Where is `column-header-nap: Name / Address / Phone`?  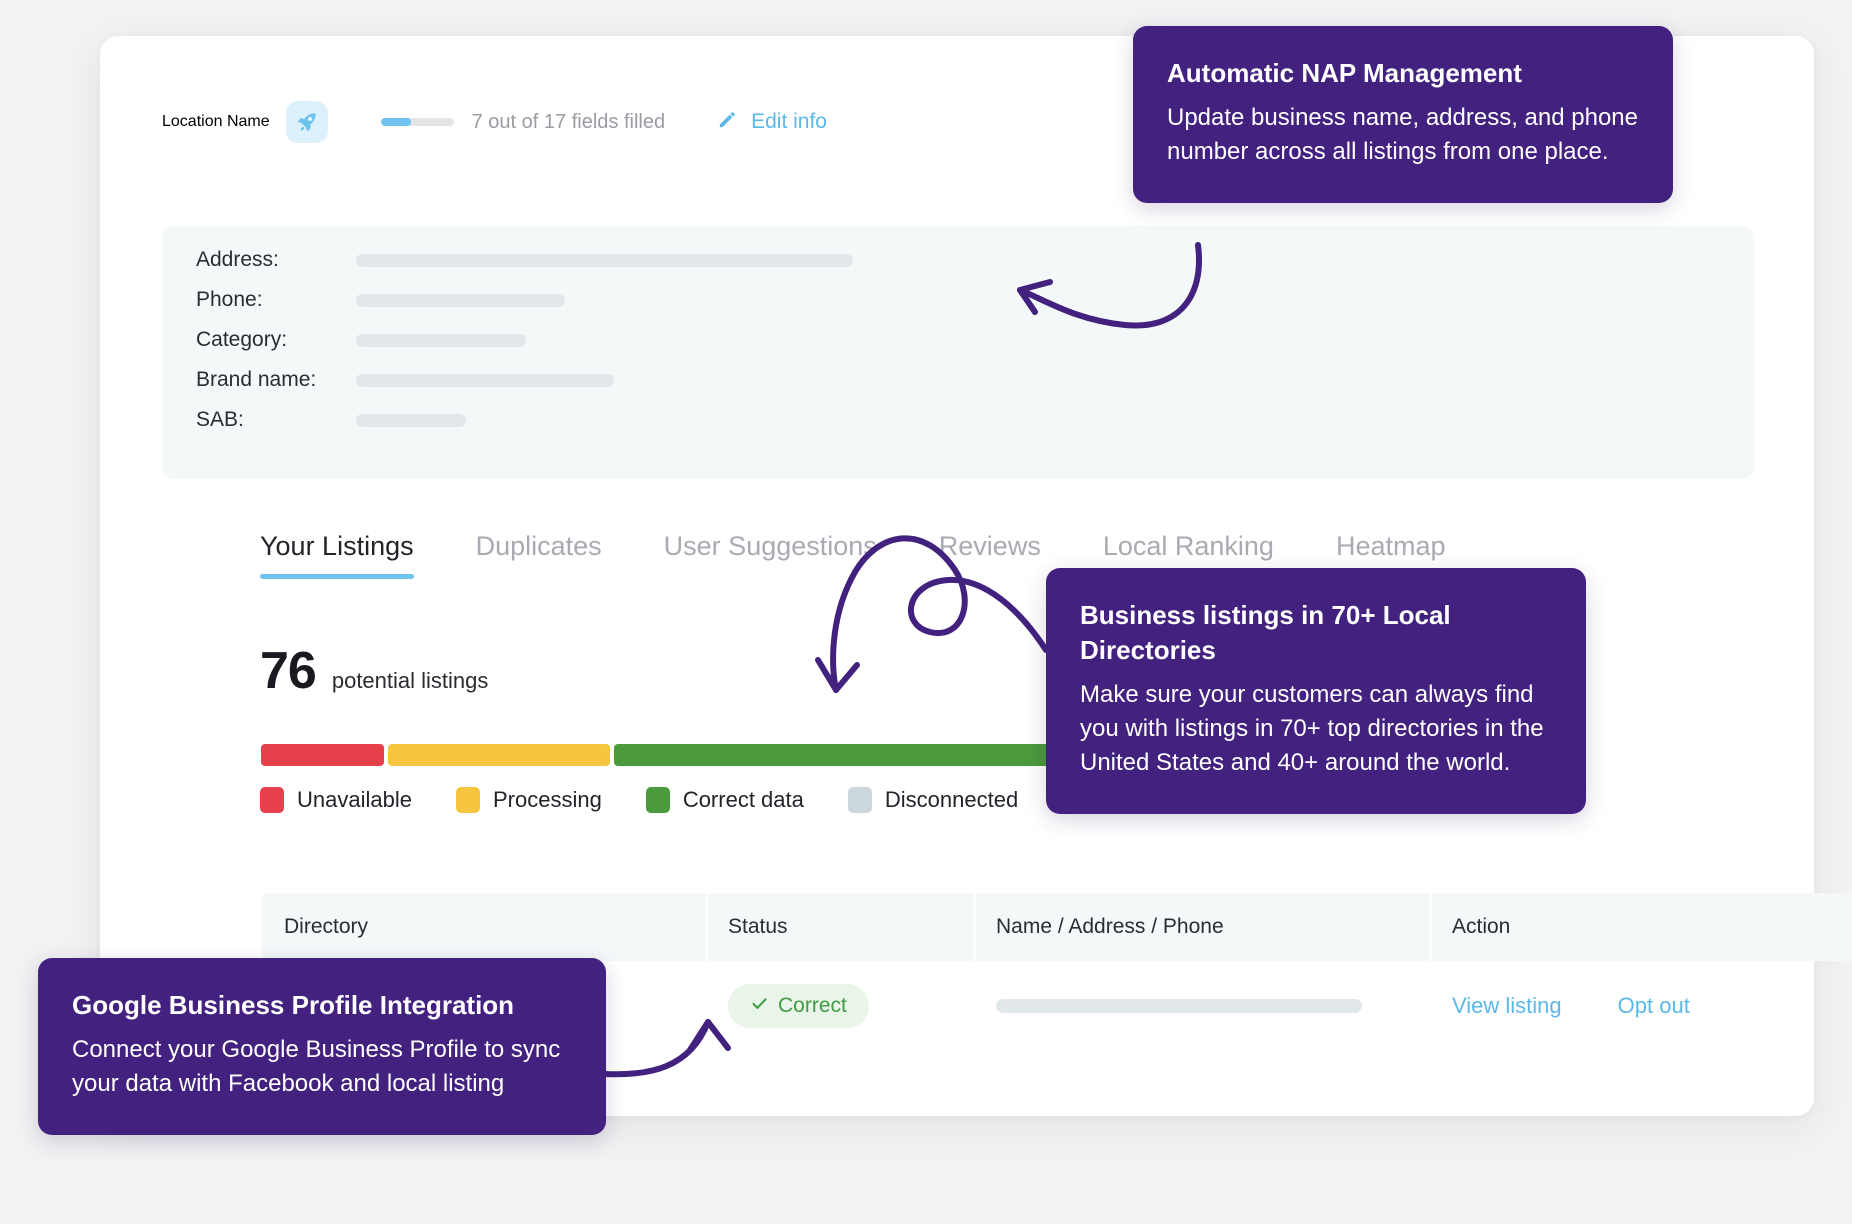 column-header-nap: Name / Address / Phone is located at coordinates (1202, 927).